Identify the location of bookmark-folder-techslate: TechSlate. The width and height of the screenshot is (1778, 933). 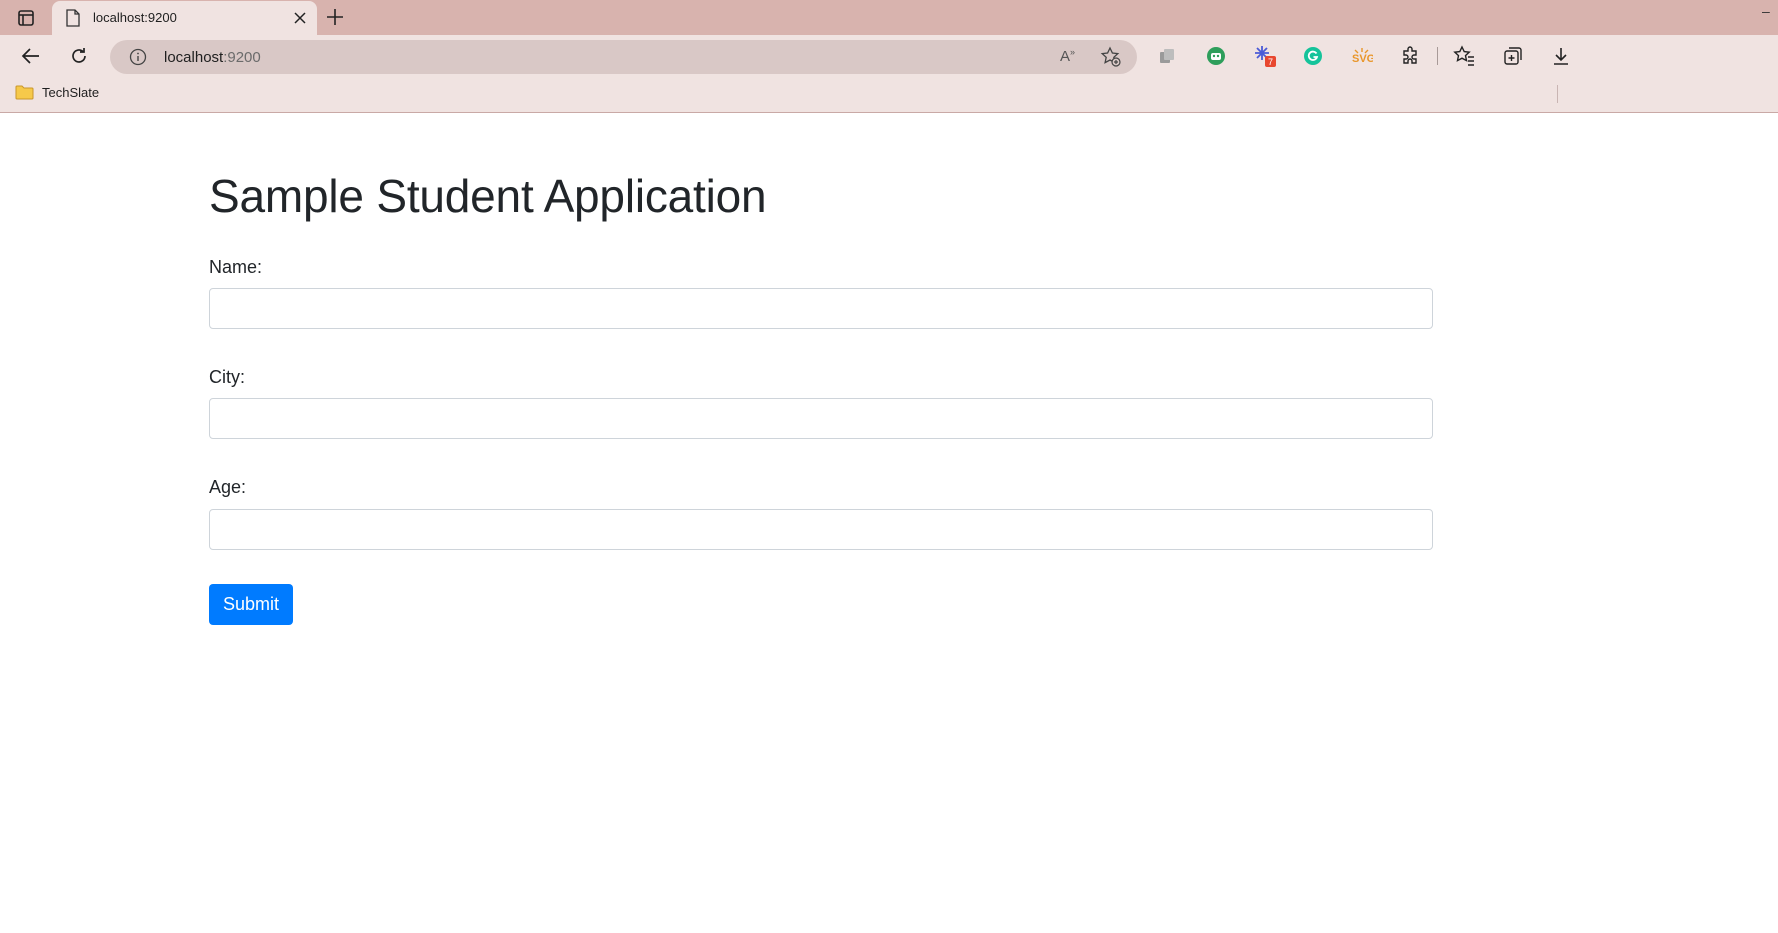
(57, 92).